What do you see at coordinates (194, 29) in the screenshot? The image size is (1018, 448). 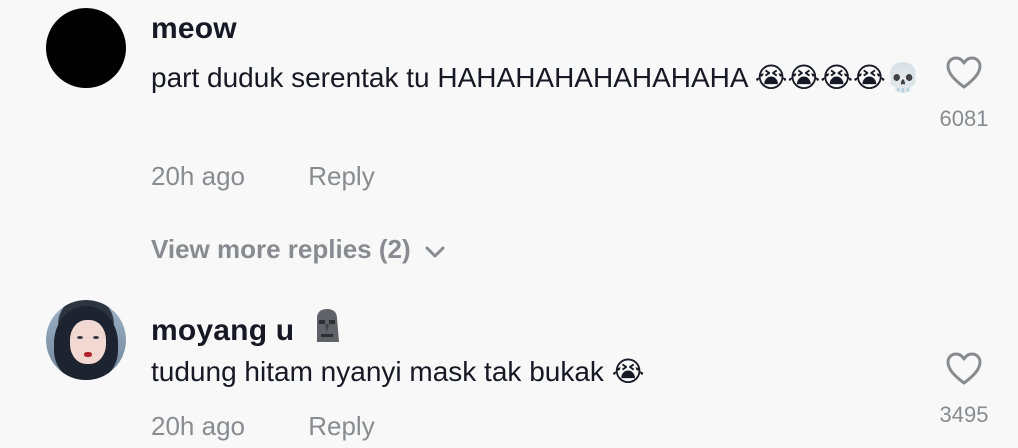 I see `comment-username: meow` at bounding box center [194, 29].